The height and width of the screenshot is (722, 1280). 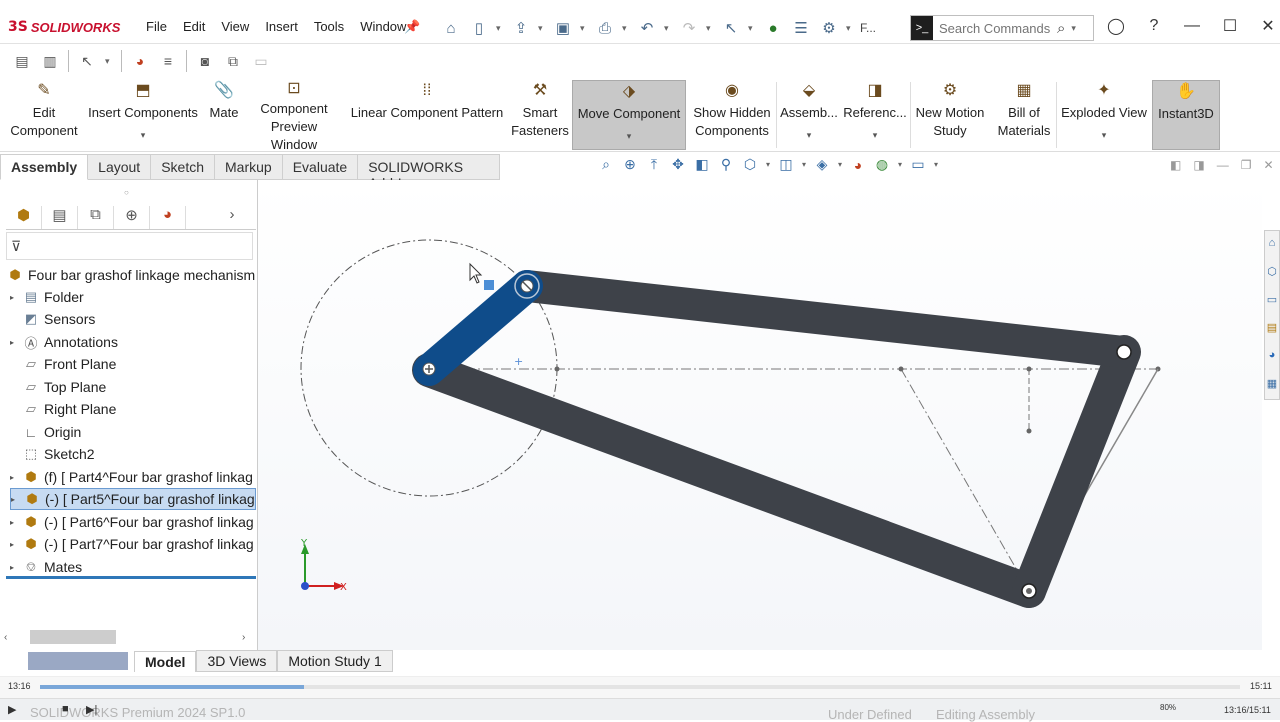 What do you see at coordinates (120, 167) in the screenshot?
I see `tab-layout: Layout` at bounding box center [120, 167].